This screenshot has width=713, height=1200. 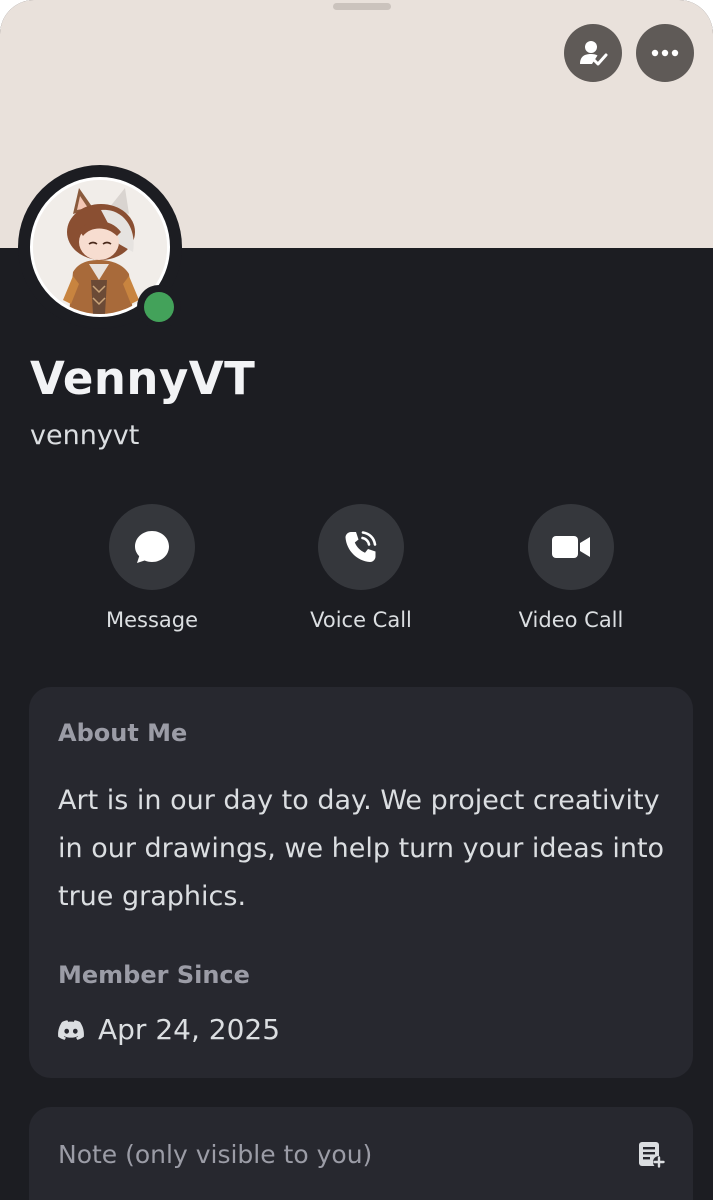 I want to click on discord-logo-icon, so click(x=71, y=1029).